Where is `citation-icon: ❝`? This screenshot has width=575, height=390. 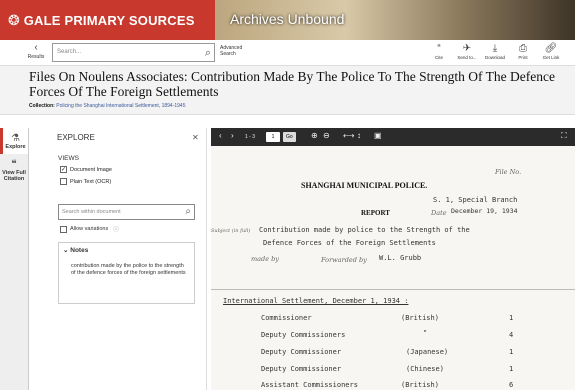
citation-icon: ❝ is located at coordinates (14, 164).